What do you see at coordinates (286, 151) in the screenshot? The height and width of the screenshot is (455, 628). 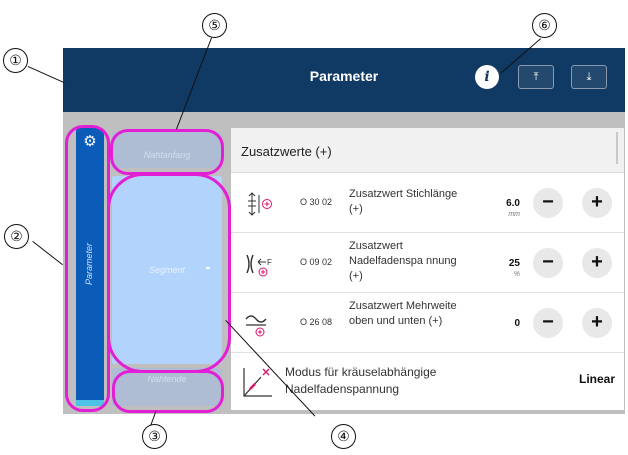 I see `list-title: Zusatzwerte (+)` at bounding box center [286, 151].